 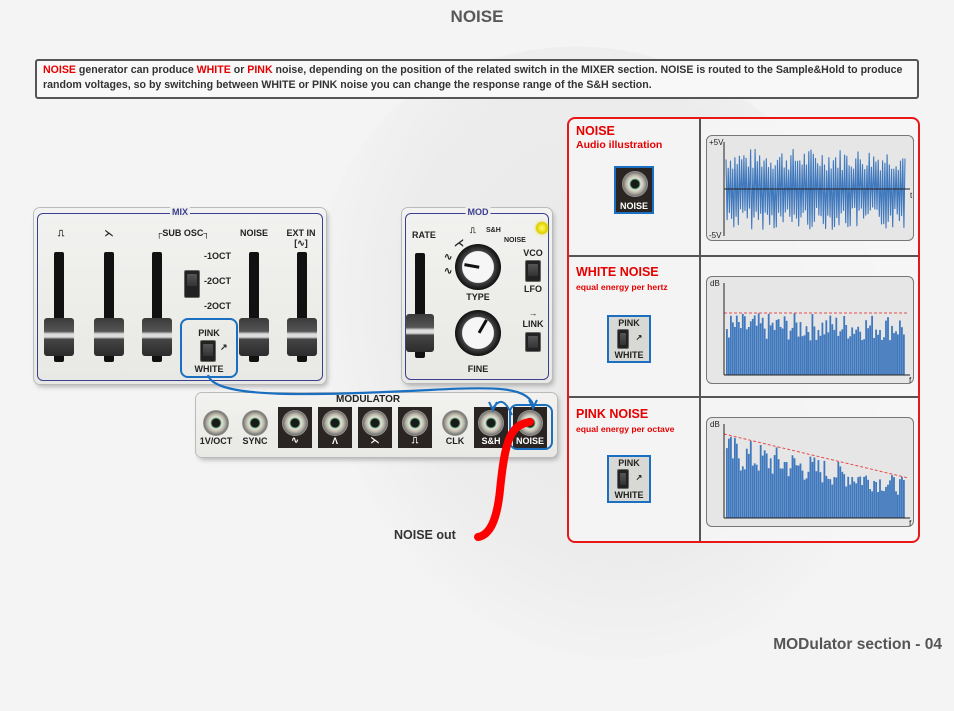 I want to click on pink-spectrum-svg: dB f, so click(x=811, y=474).